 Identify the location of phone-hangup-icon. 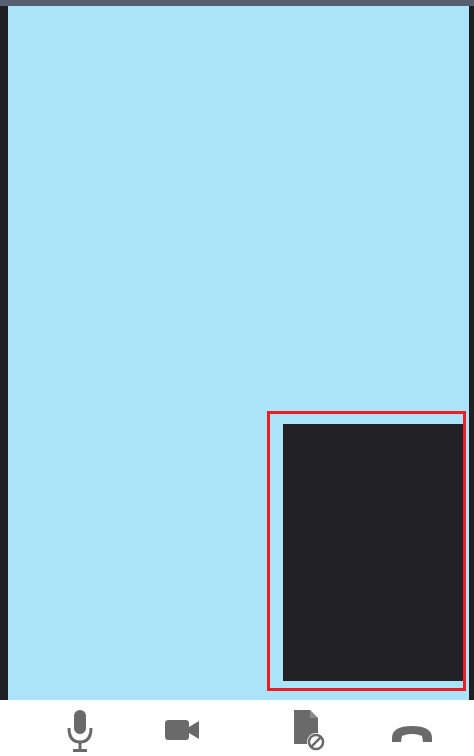
(412, 734).